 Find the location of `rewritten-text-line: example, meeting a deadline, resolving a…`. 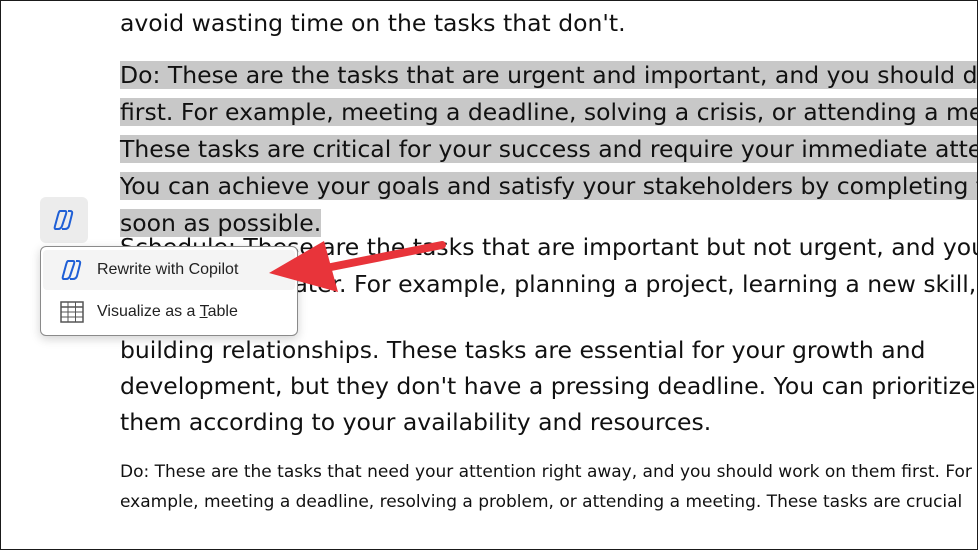

rewritten-text-line: example, meeting a deadline, resolving a… is located at coordinates (541, 502).